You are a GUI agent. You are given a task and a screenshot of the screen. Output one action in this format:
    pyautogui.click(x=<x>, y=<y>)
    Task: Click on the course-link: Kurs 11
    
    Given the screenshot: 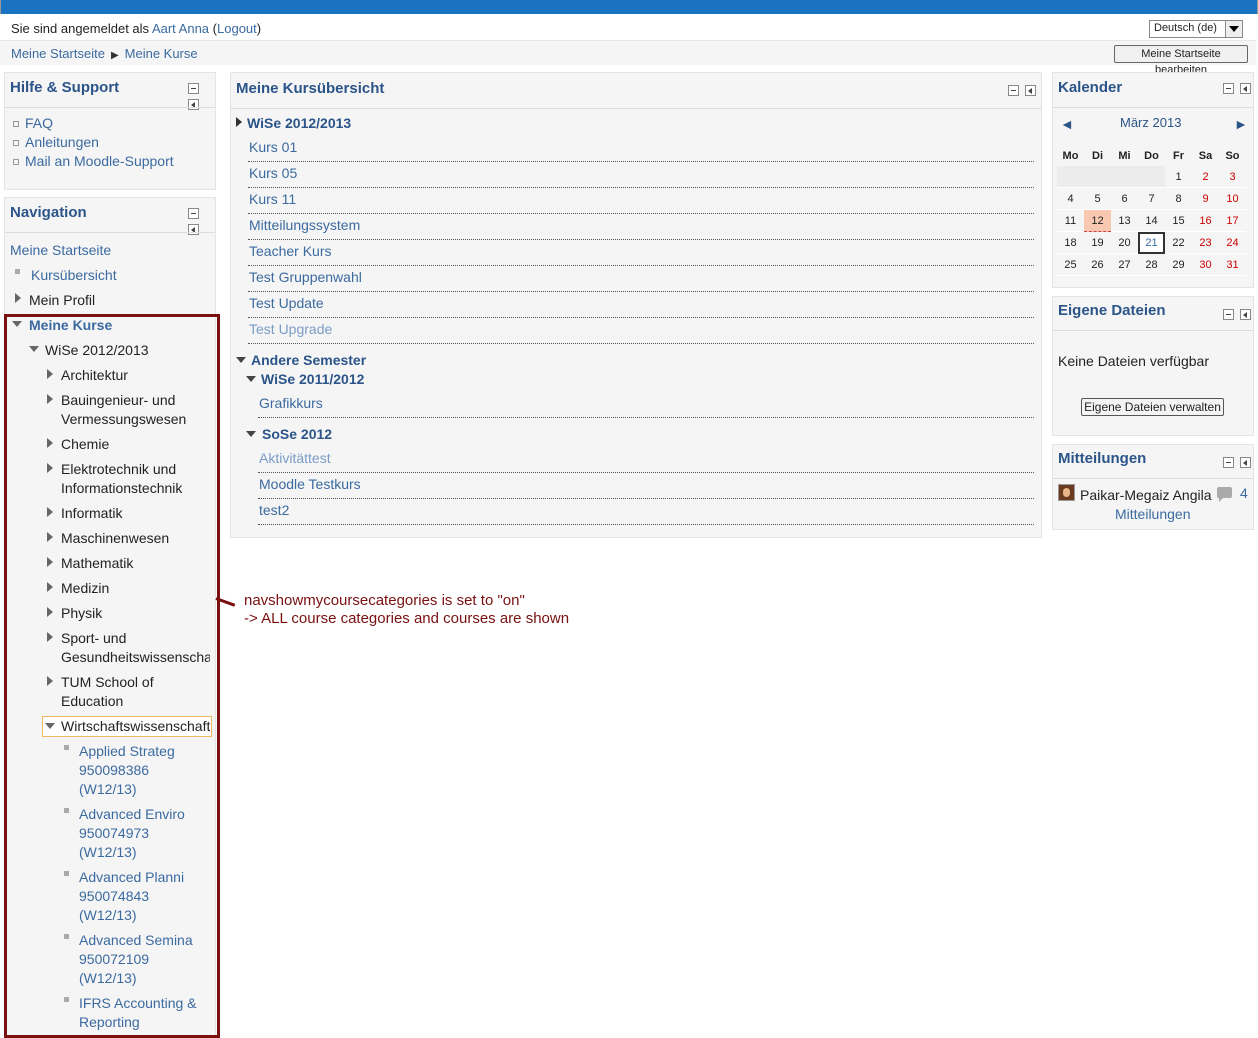 What is the action you would take?
    pyautogui.click(x=272, y=199)
    